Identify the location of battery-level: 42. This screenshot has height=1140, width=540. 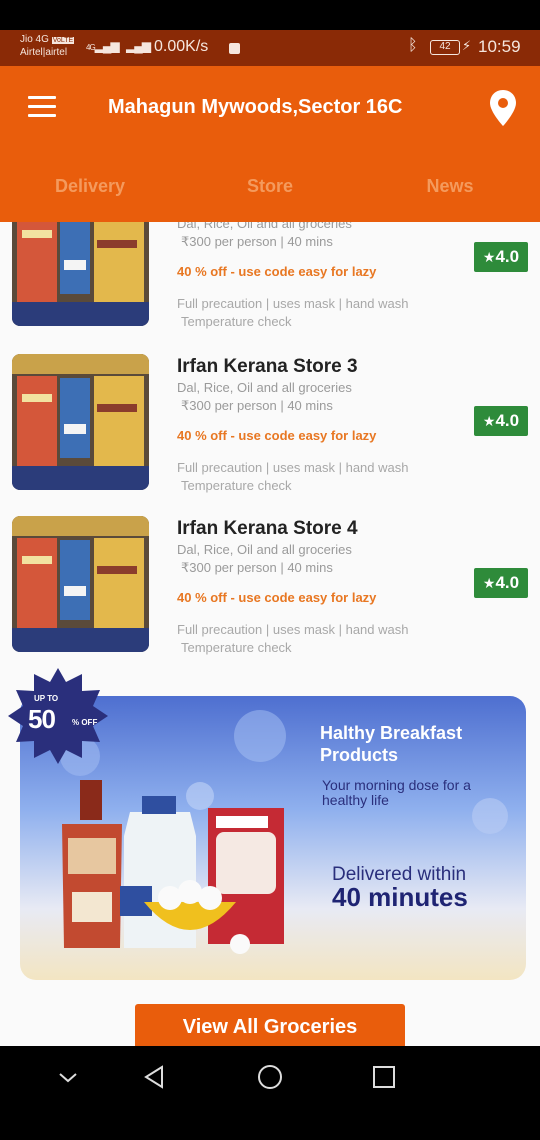
(445, 46).